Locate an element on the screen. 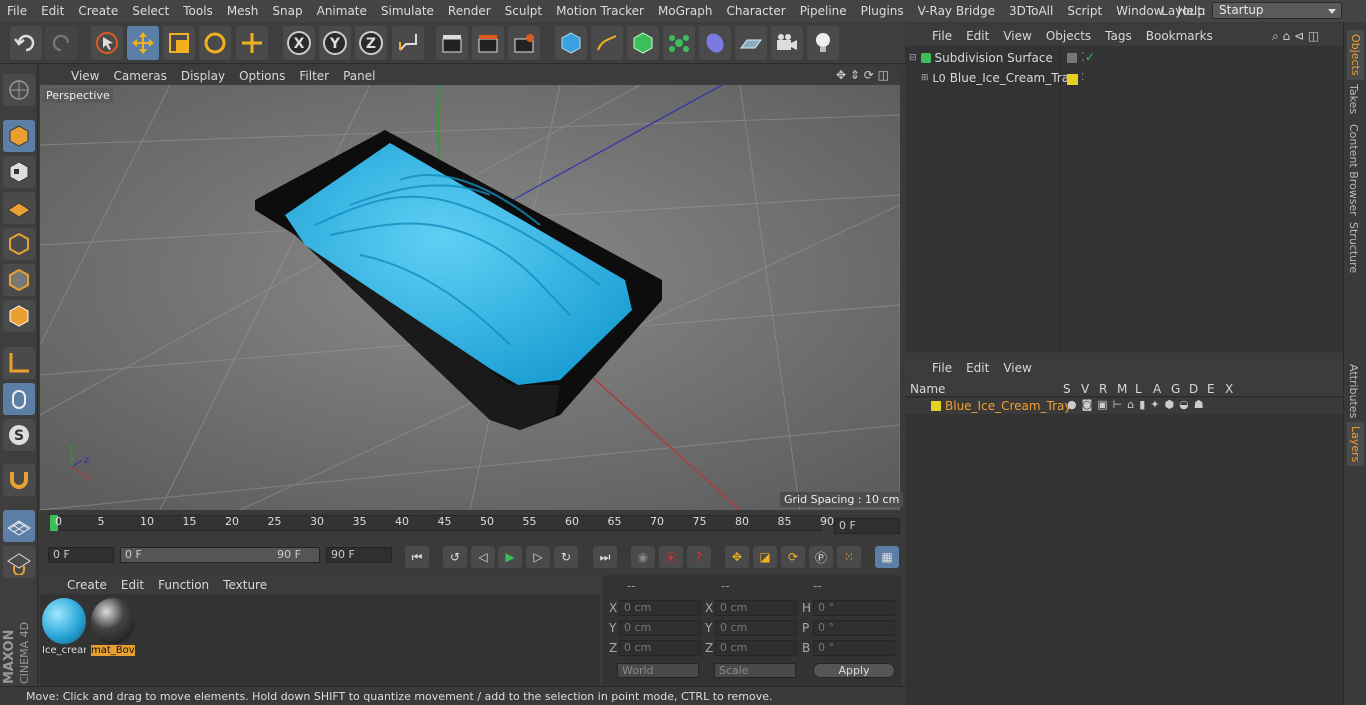  menu-item-plugins: Plugins is located at coordinates (882, 11).